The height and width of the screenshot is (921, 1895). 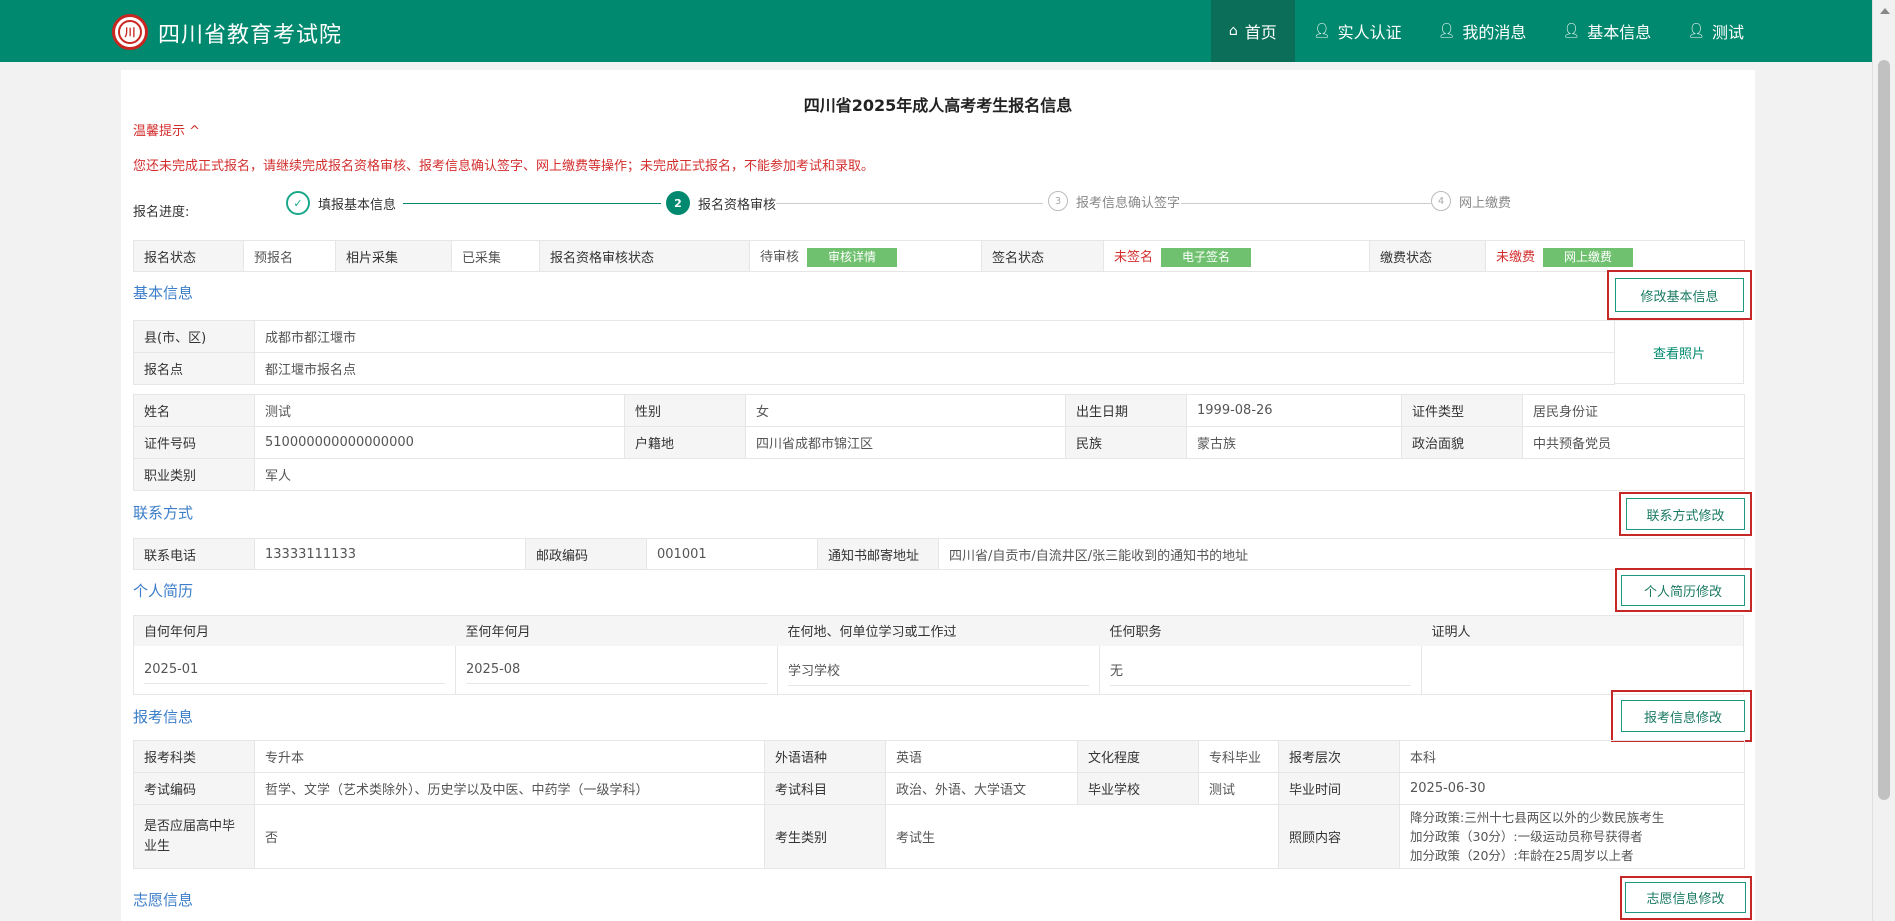 I want to click on education-value: 专科毕业, so click(x=1238, y=756).